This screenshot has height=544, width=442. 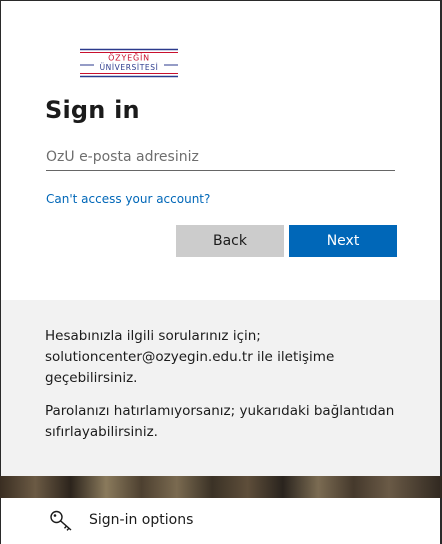 I want to click on back-button: Back, so click(x=230, y=241).